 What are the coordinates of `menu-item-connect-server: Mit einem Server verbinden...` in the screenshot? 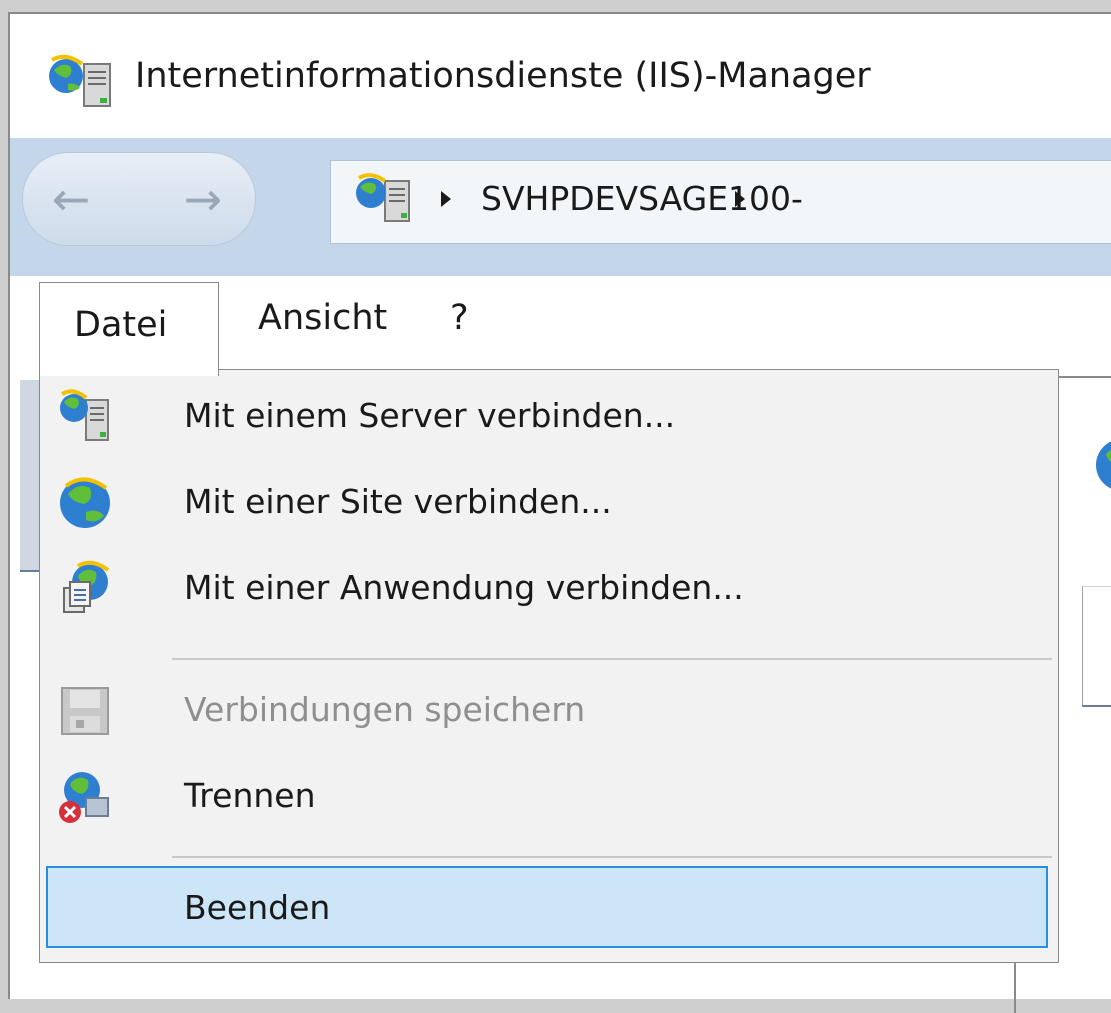 It's located at (544, 417).